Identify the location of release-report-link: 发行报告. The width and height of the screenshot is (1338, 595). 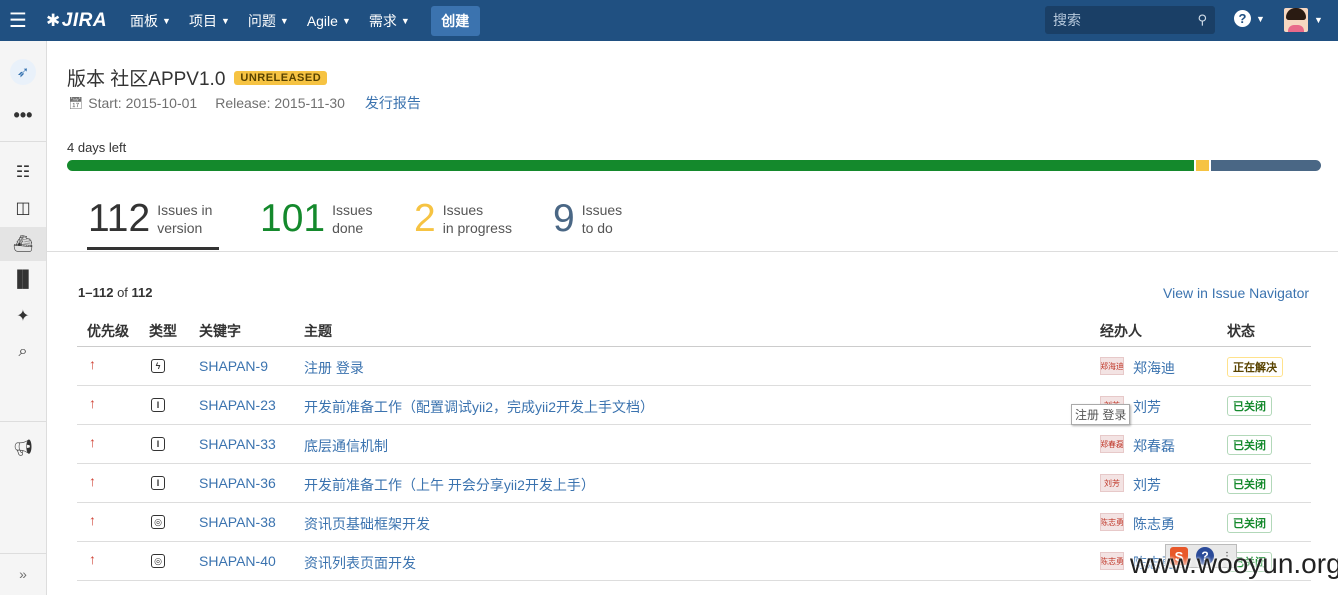
(393, 103).